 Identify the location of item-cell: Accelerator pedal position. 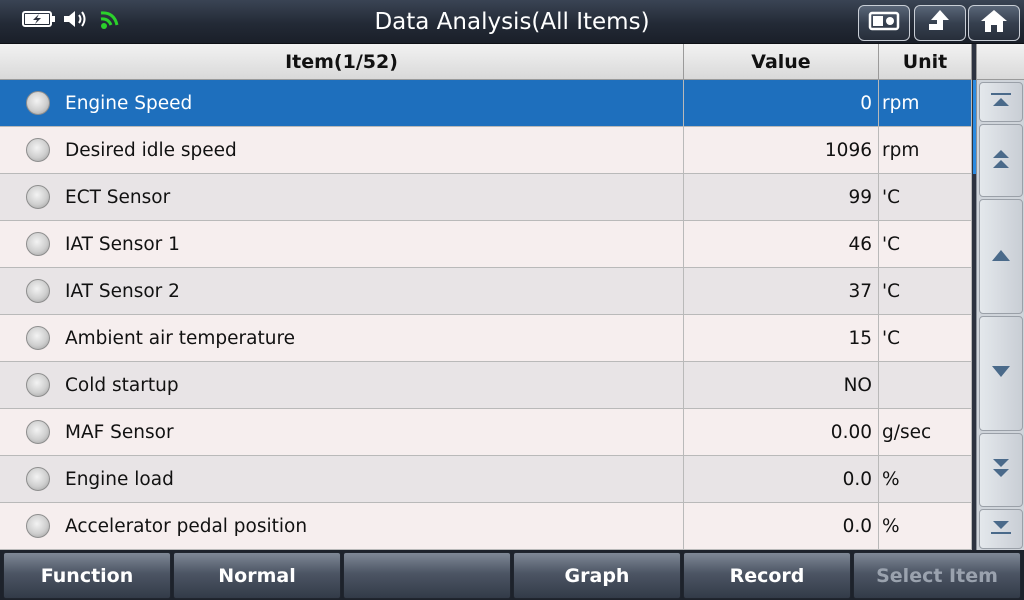
(342, 526).